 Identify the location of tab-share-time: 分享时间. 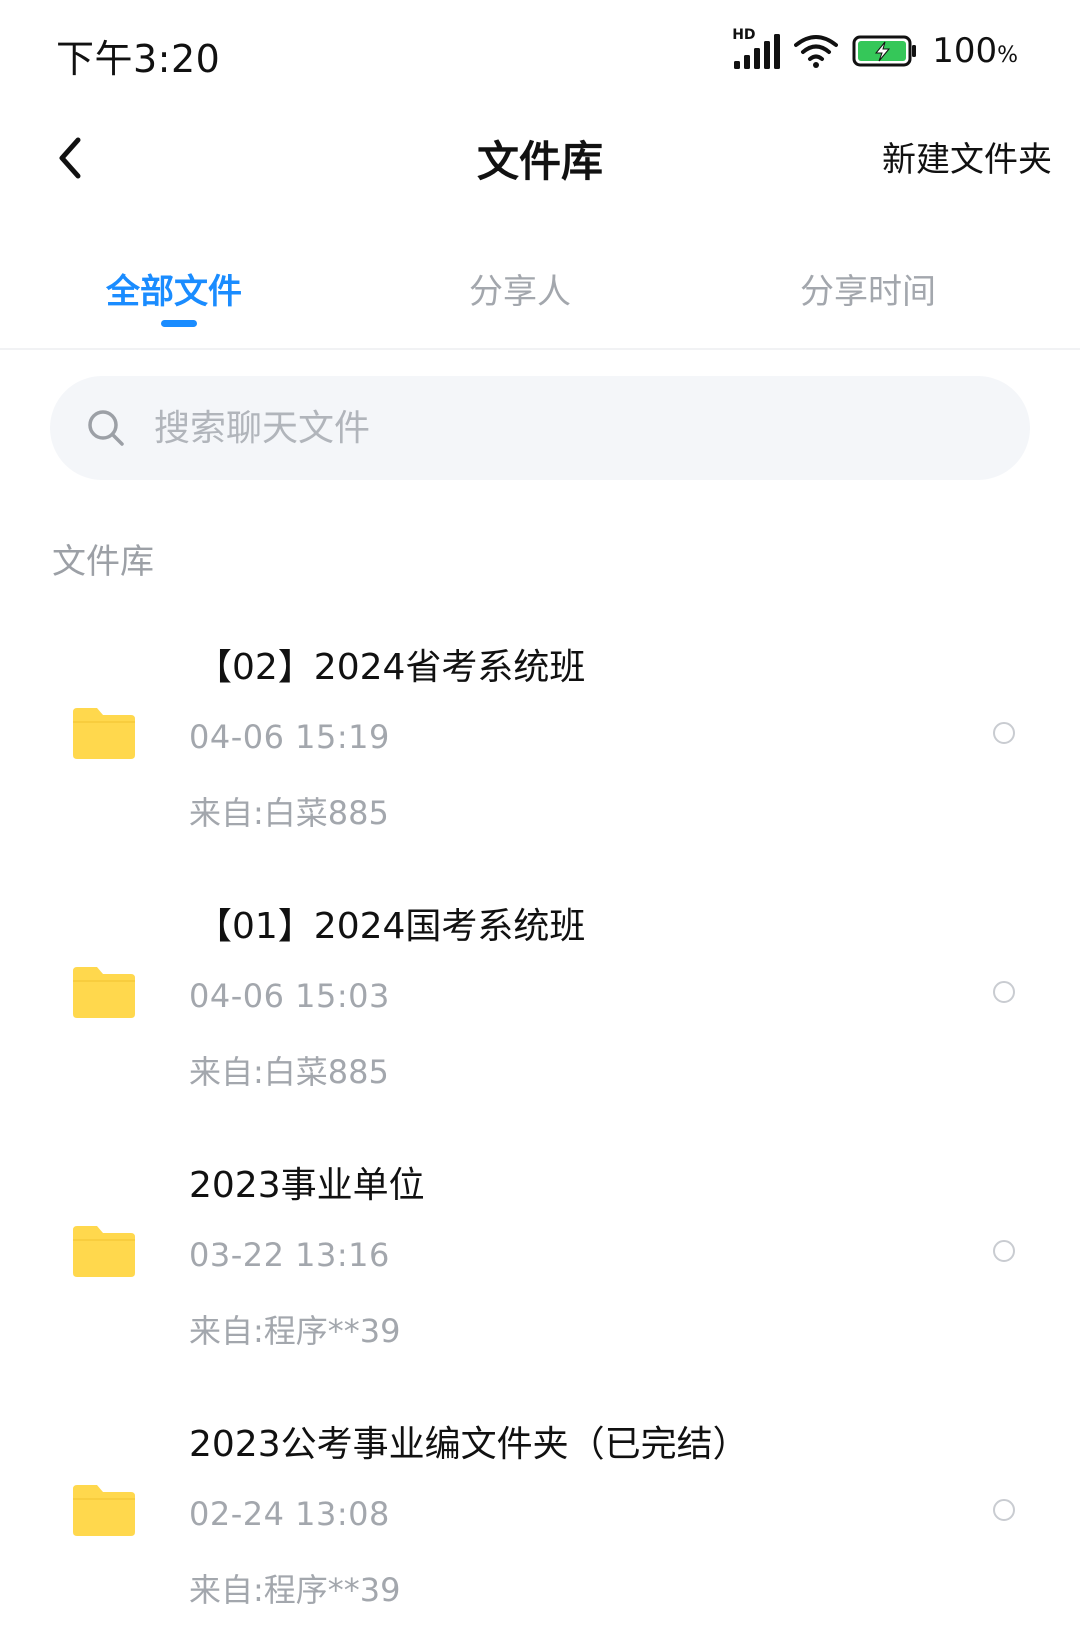
(868, 288).